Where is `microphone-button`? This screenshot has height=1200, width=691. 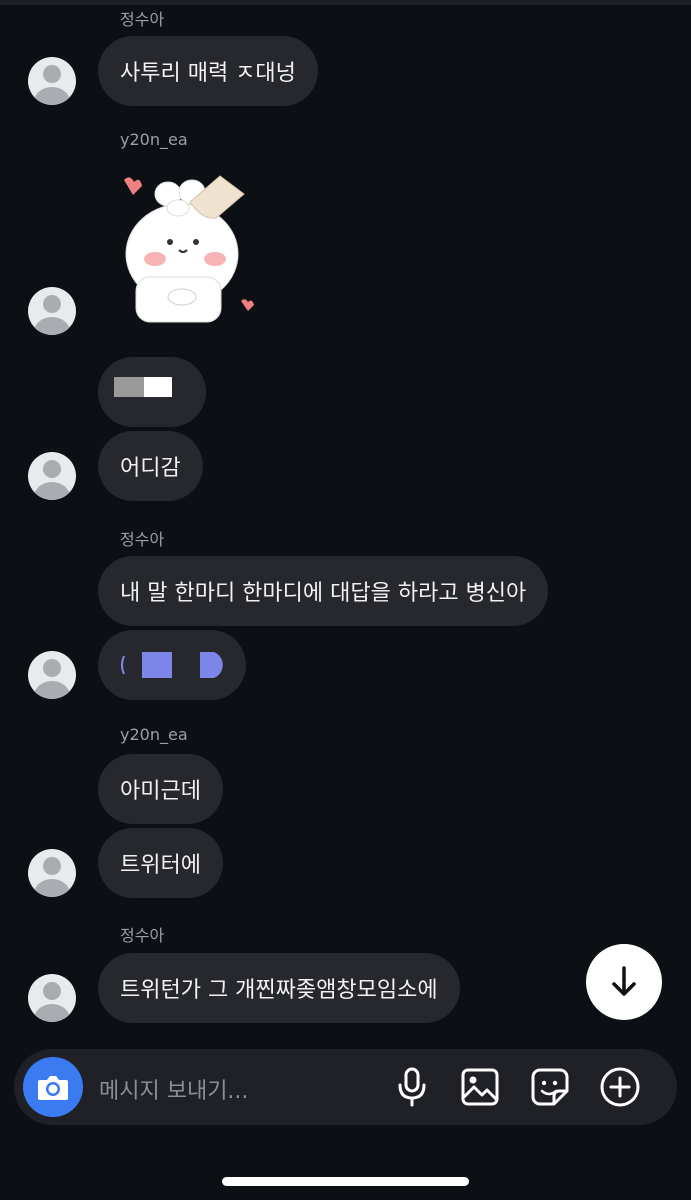 microphone-button is located at coordinates (412, 1087).